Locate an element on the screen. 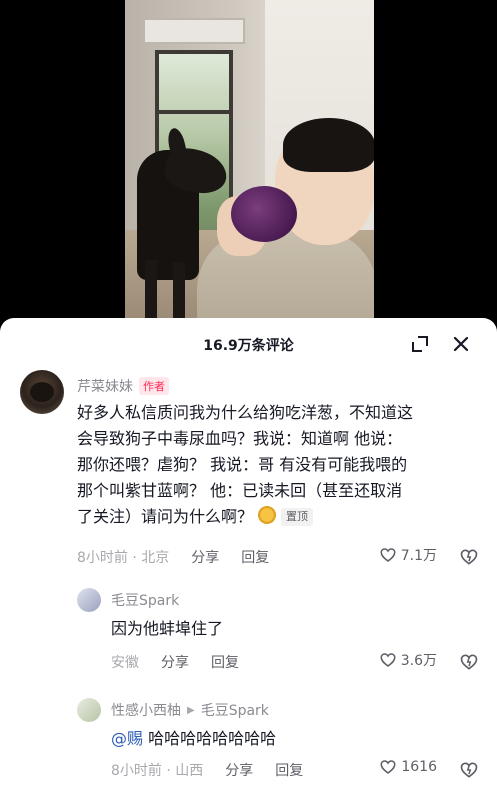  like-button: 7.1万 is located at coordinates (408, 555).